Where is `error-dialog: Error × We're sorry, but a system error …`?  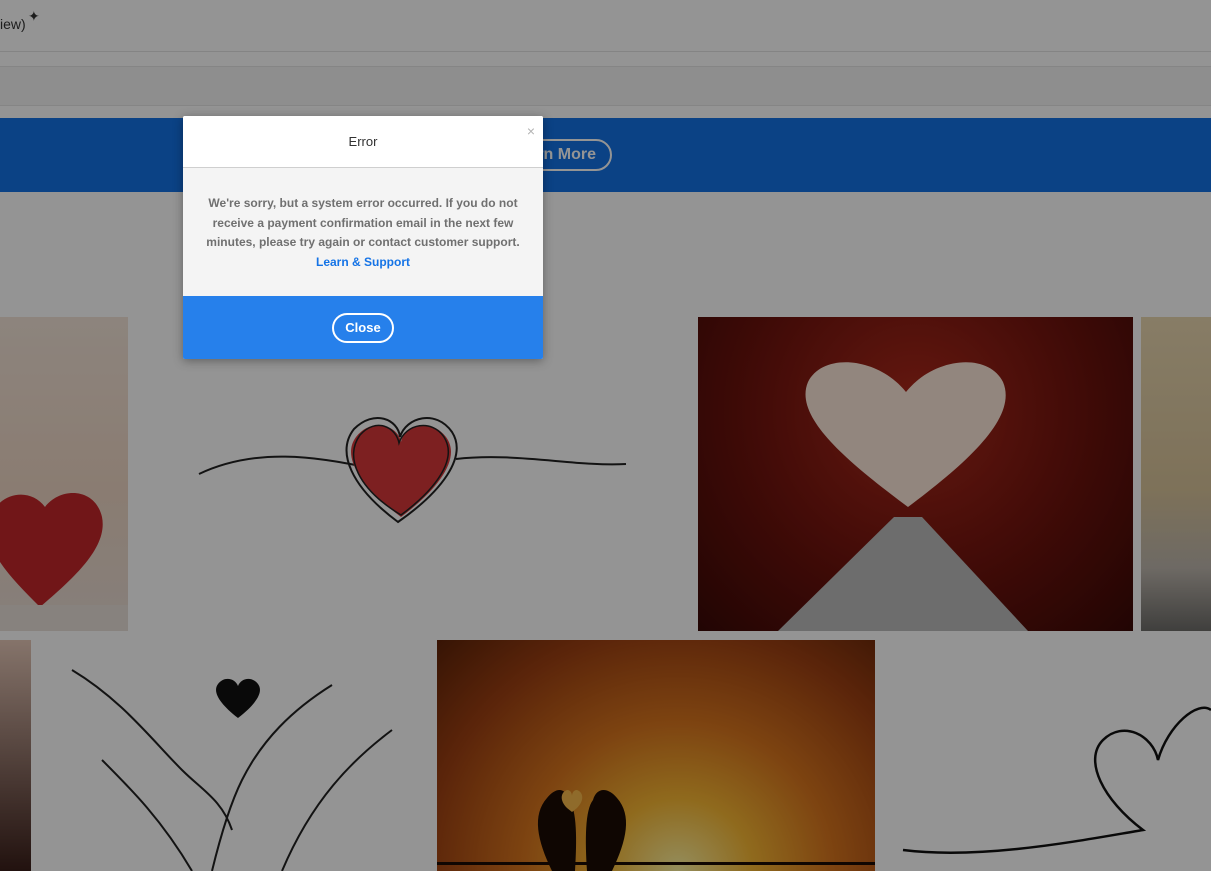
error-dialog: Error × We're sorry, but a system error … is located at coordinates (363, 237).